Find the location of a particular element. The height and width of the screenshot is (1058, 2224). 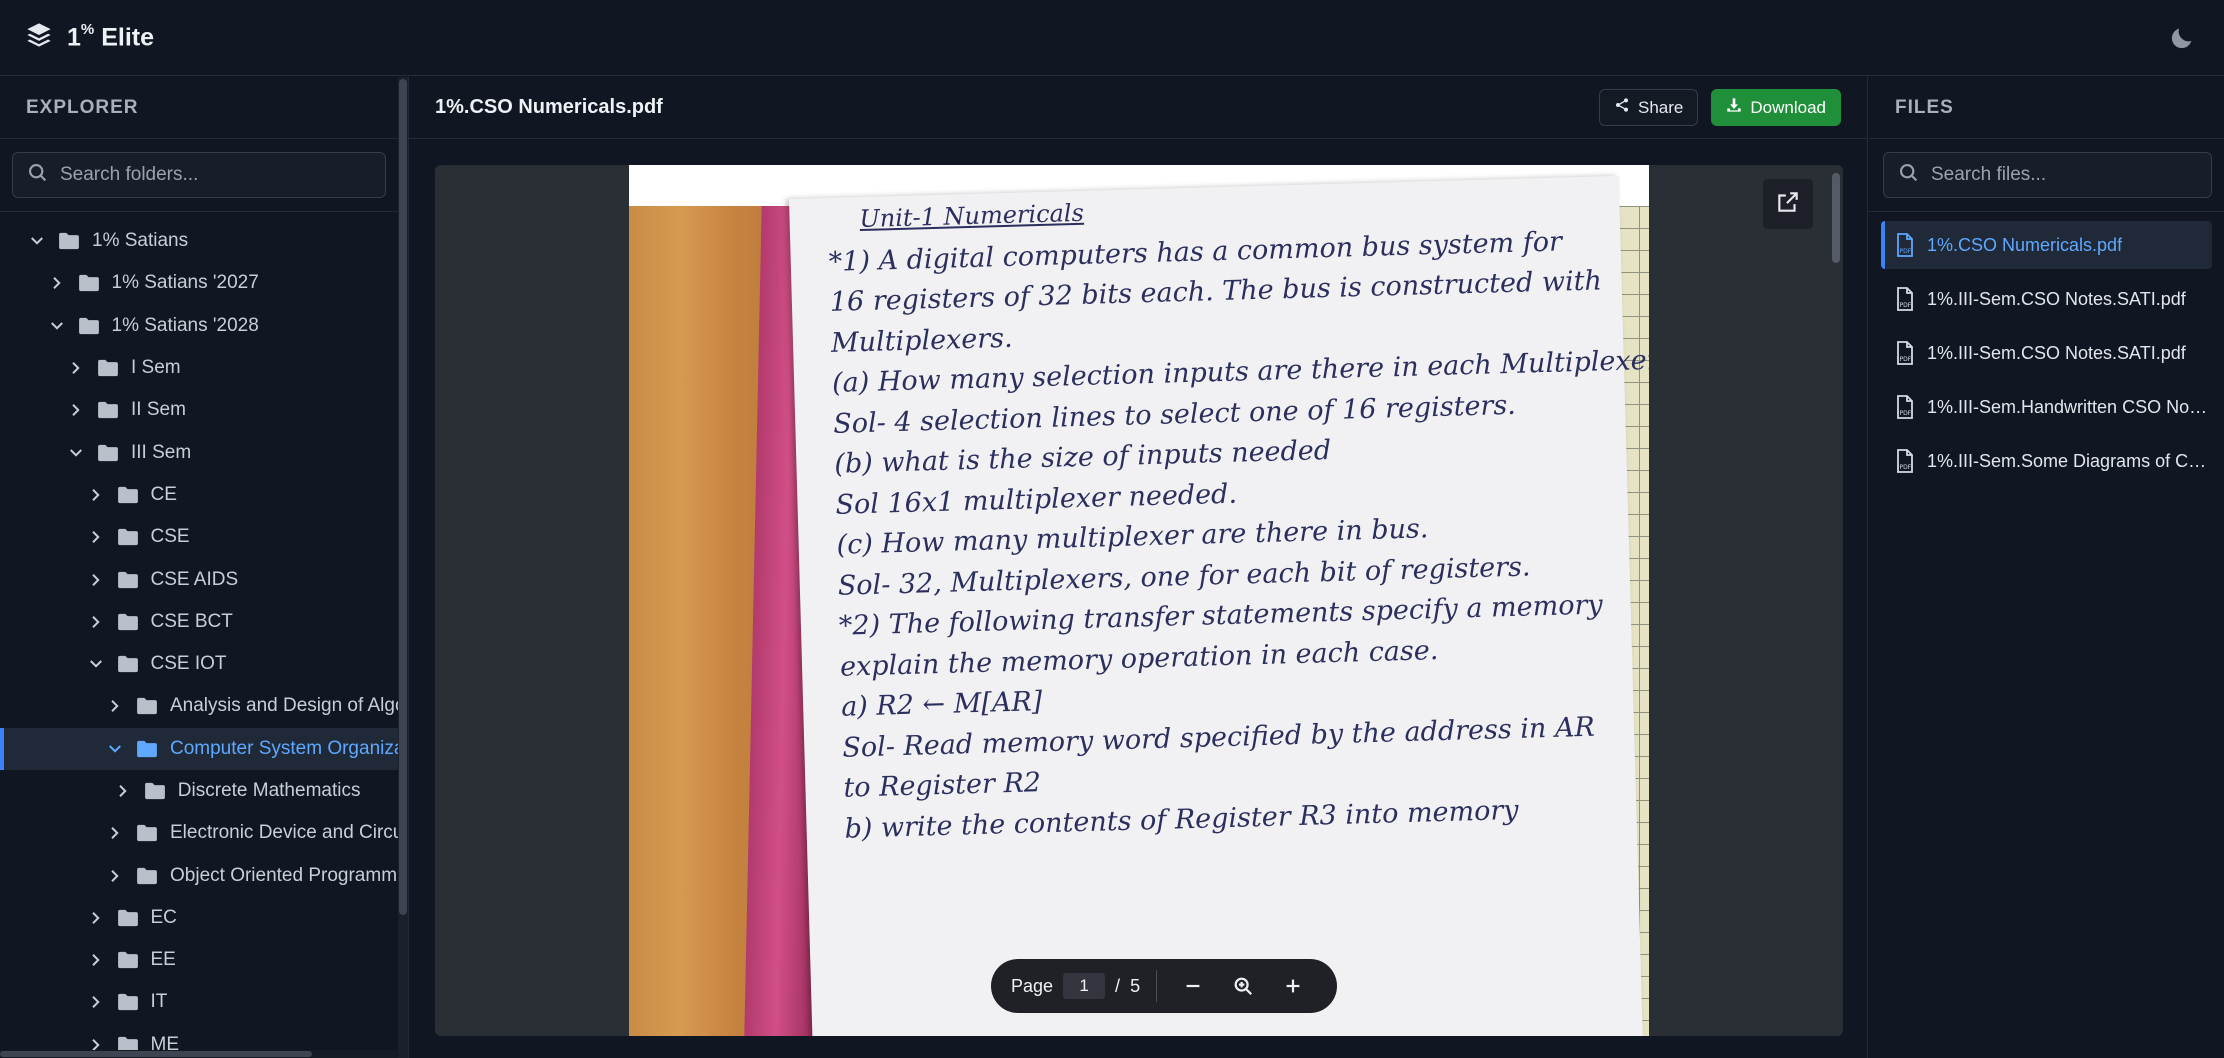

share-label: Share is located at coordinates (1661, 107).